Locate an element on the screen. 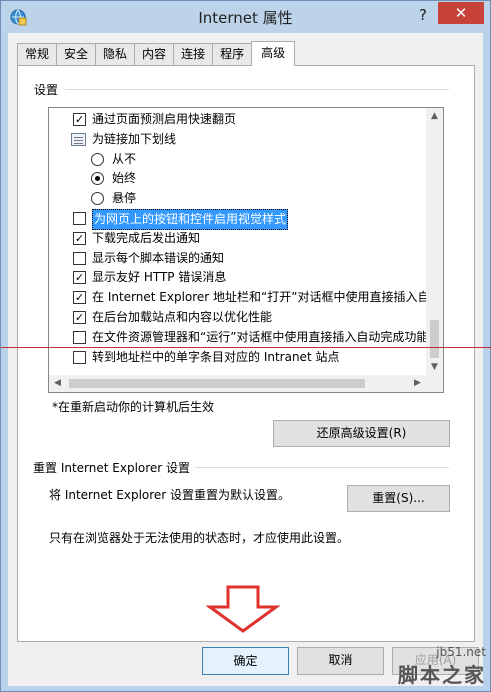  checkbox-row: 为网页上的按钮和控件启用视觉样式 is located at coordinates (238, 219).